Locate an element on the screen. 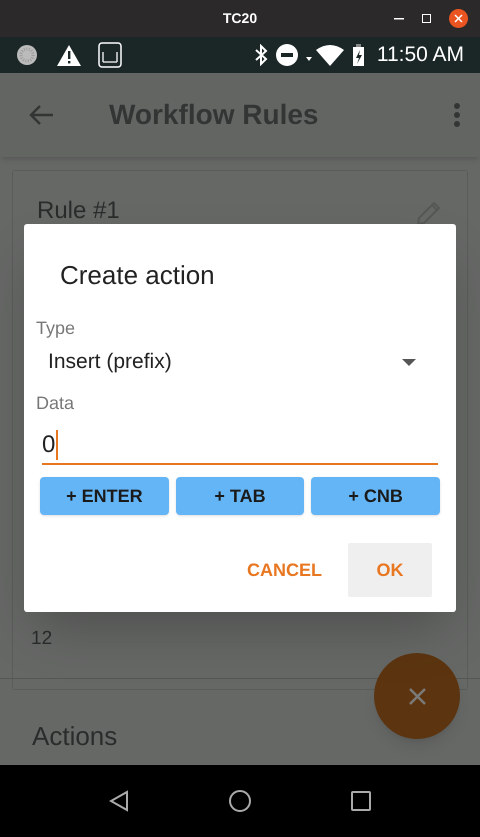  type-dropdown: Insert (prefix) is located at coordinates (240, 362).